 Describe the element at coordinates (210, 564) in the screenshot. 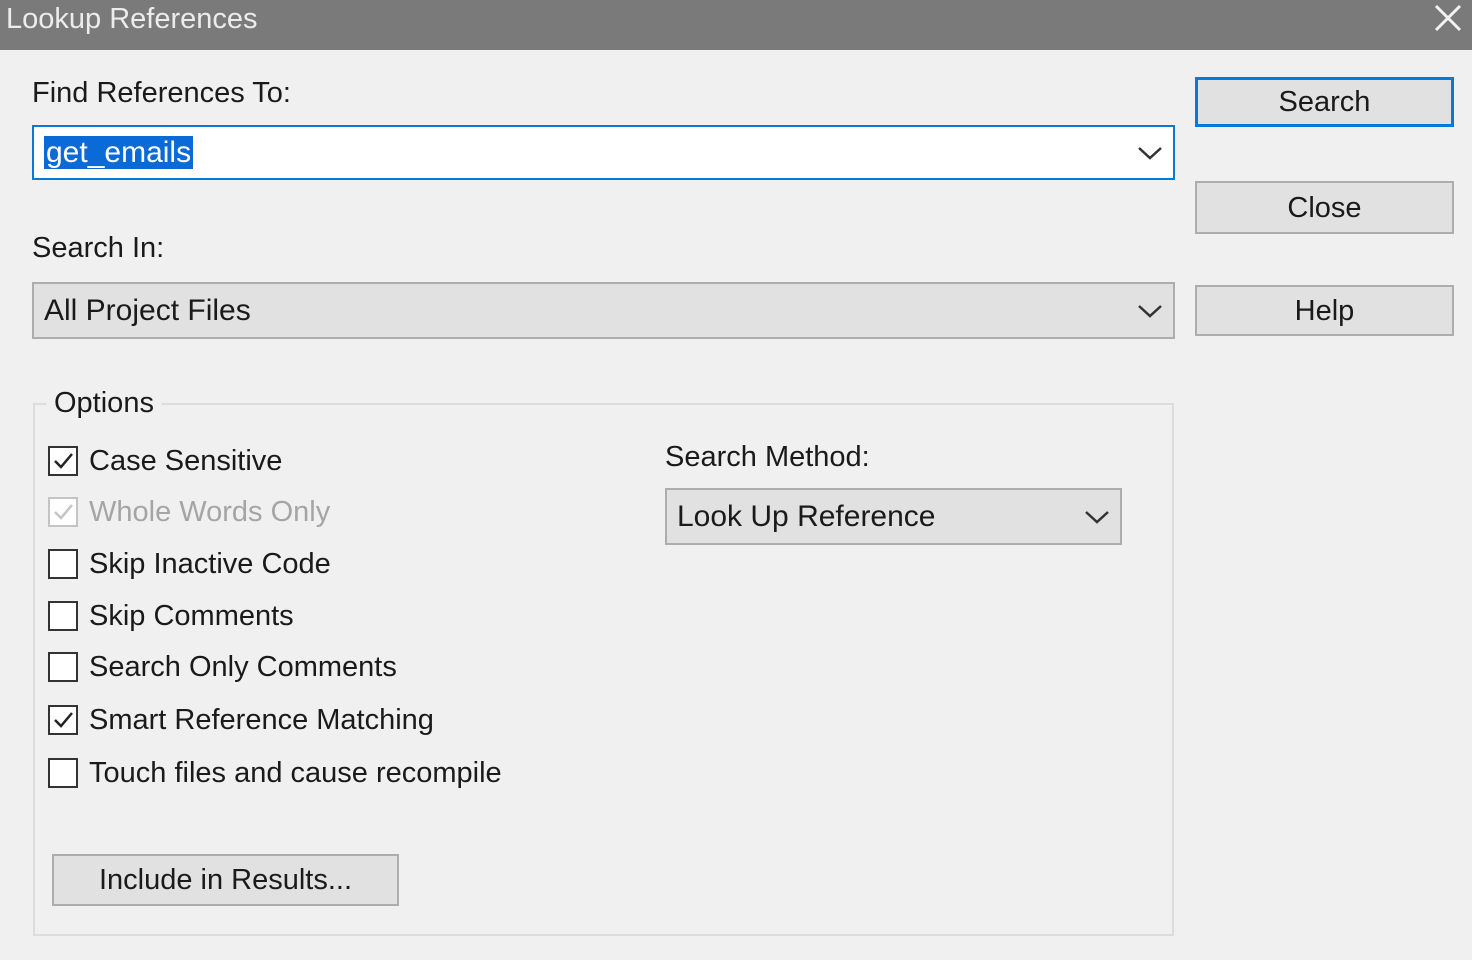

I see `checkbox-label: Skip Inactive Code` at that location.